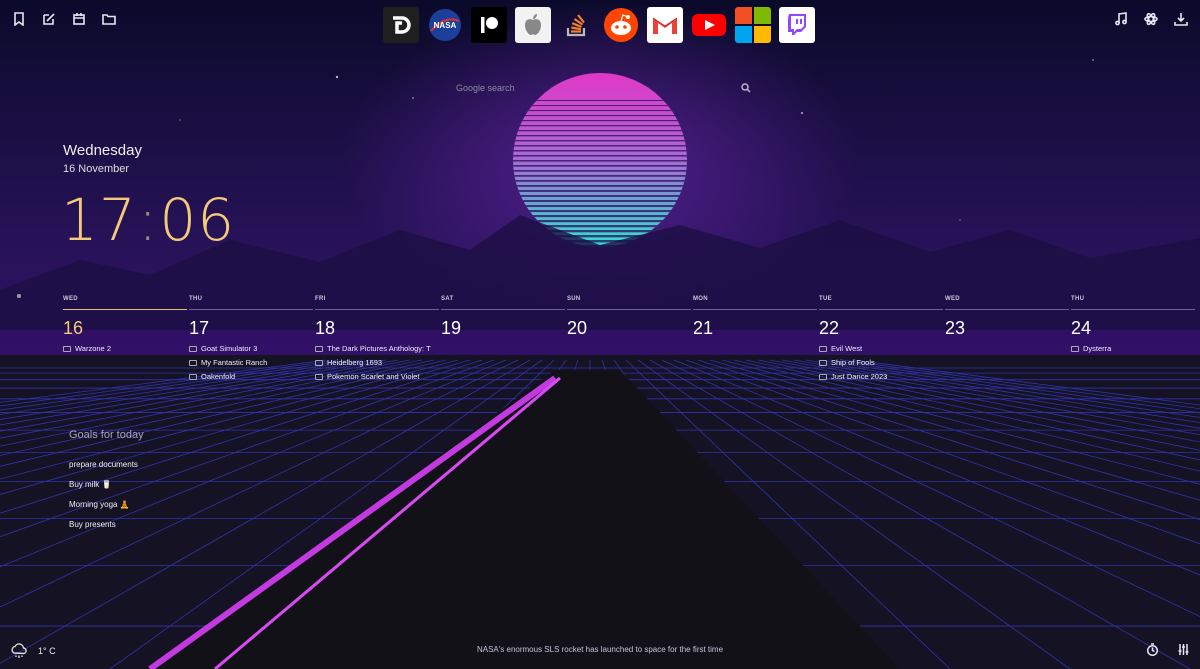 Image resolution: width=1200 pixels, height=669 pixels. I want to click on calendar-event: Heidelberg 1693, so click(377, 362).